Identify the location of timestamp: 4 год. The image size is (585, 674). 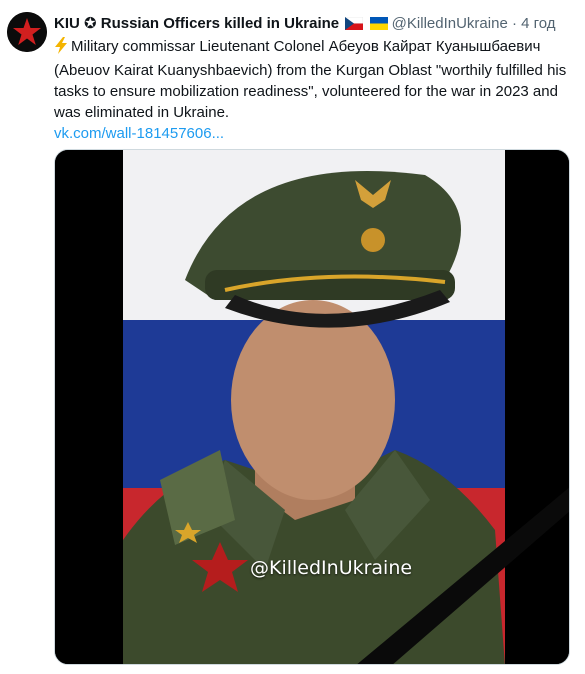
(538, 23).